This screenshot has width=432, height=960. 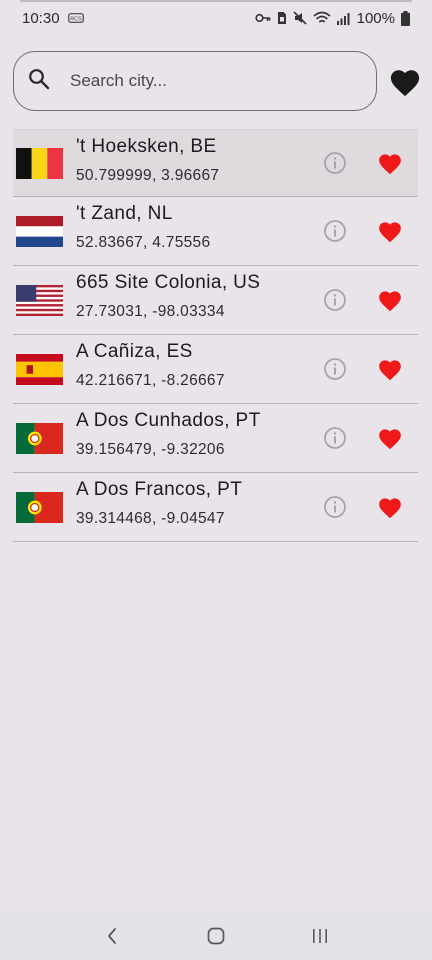 What do you see at coordinates (39, 300) in the screenshot?
I see `usa-flag` at bounding box center [39, 300].